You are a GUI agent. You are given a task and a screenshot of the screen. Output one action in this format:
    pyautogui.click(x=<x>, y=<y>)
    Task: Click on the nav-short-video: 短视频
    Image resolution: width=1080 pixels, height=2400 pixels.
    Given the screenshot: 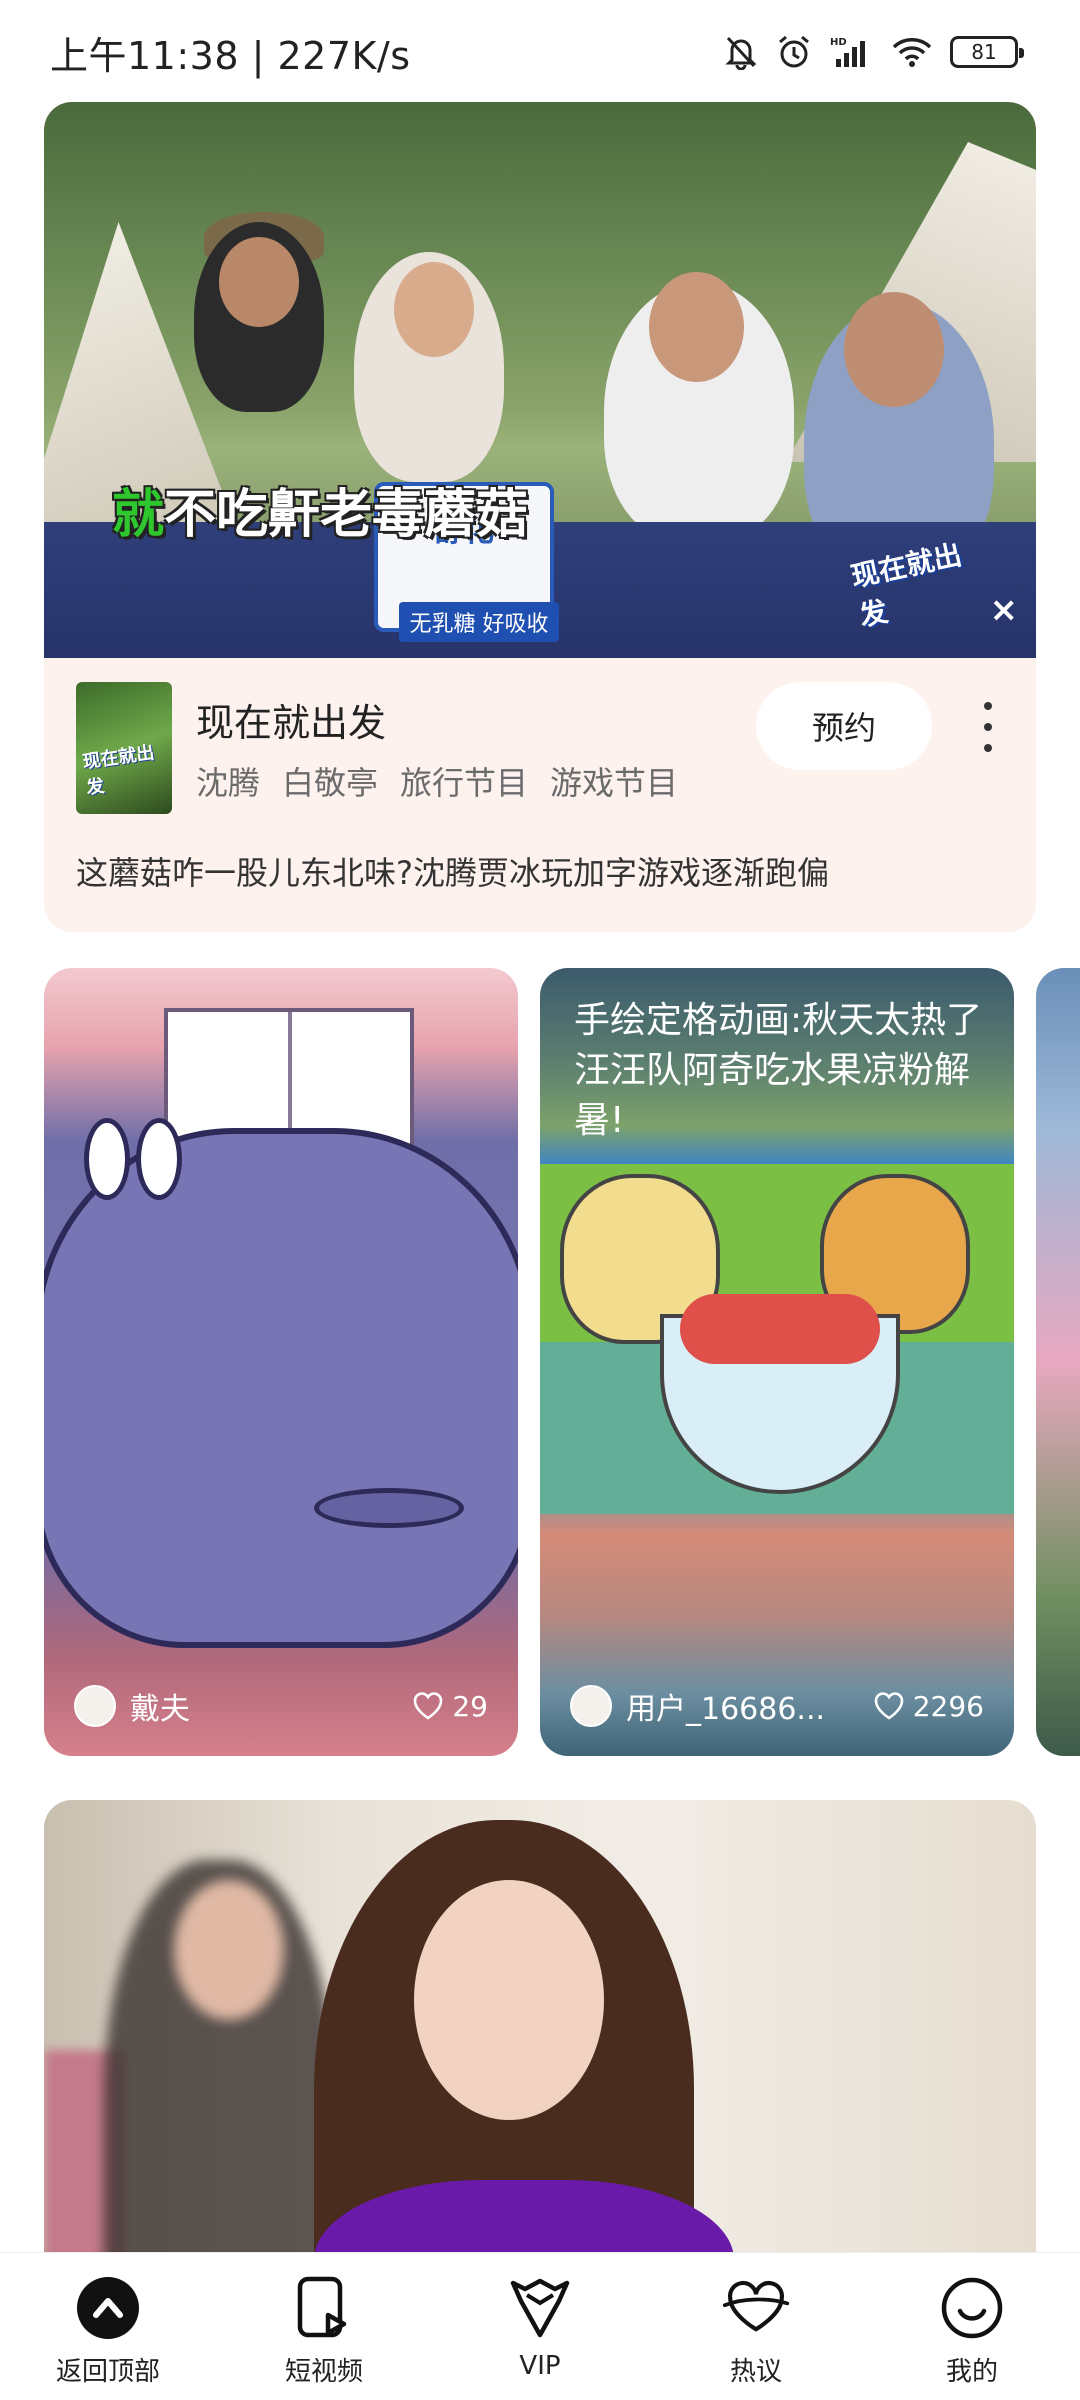 What is the action you would take?
    pyautogui.click(x=324, y=2330)
    